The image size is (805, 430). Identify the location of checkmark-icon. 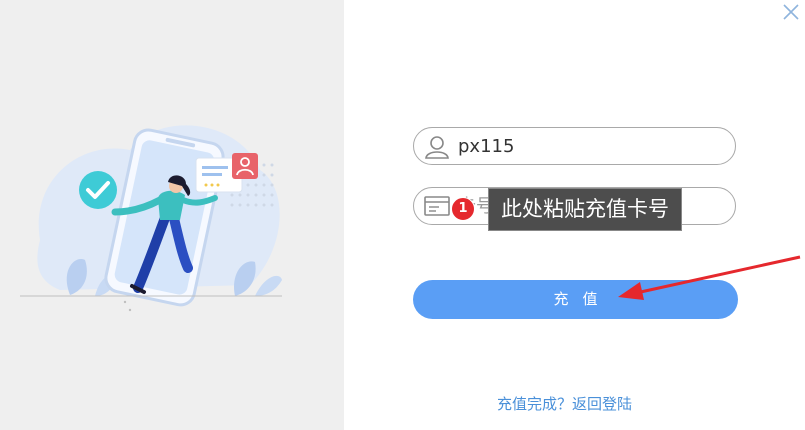
(98, 190).